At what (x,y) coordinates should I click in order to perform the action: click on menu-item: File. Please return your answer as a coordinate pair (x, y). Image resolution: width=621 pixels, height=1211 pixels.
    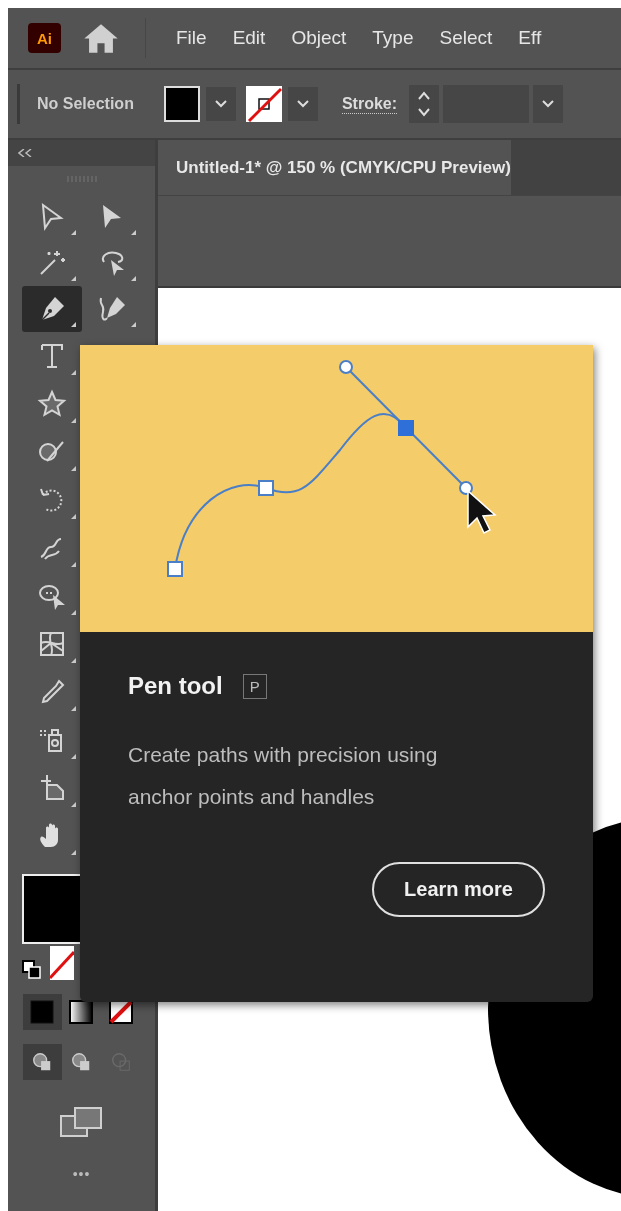
    Looking at the image, I should click on (191, 38).